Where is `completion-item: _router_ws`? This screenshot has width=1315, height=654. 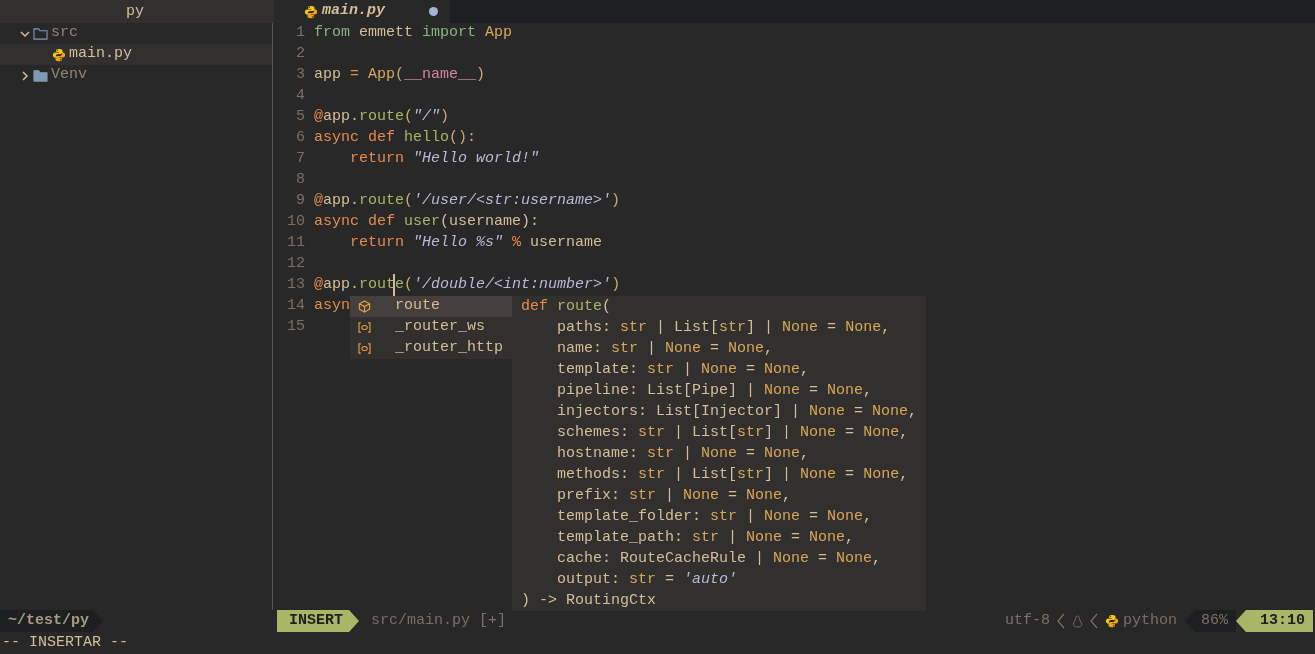
completion-item: _router_ws is located at coordinates (431, 327).